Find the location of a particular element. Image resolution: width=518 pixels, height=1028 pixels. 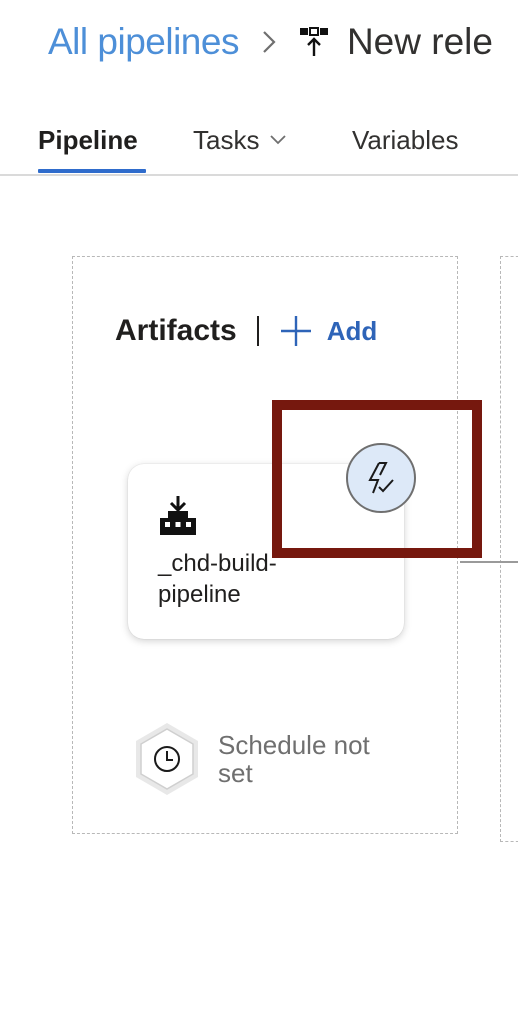

build-artifact-icon is located at coordinates (178, 517).